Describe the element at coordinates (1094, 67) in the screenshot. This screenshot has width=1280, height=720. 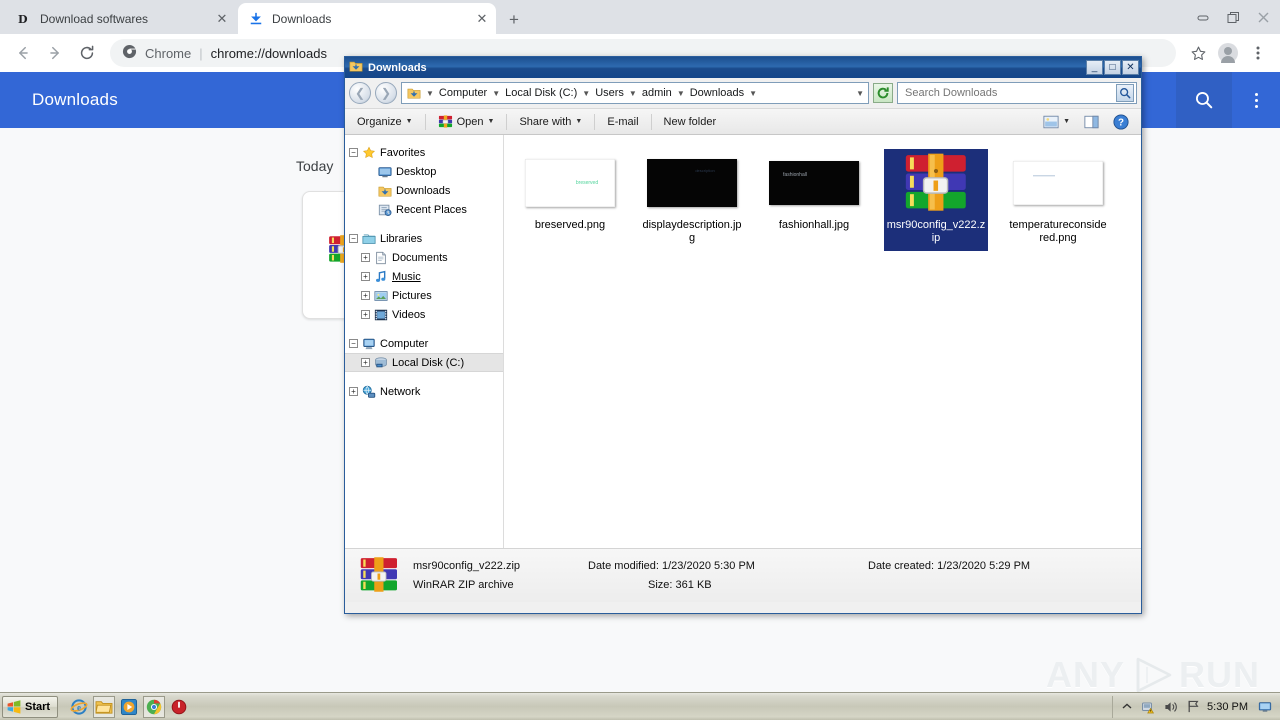
I see `explorer-minimize-button: _` at that location.